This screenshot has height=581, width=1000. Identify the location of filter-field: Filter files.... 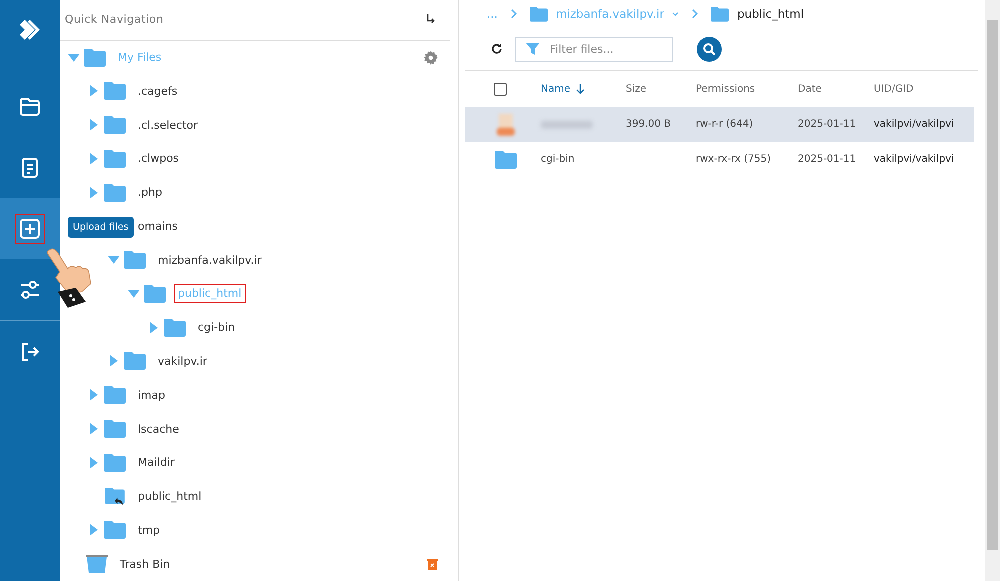
(594, 49).